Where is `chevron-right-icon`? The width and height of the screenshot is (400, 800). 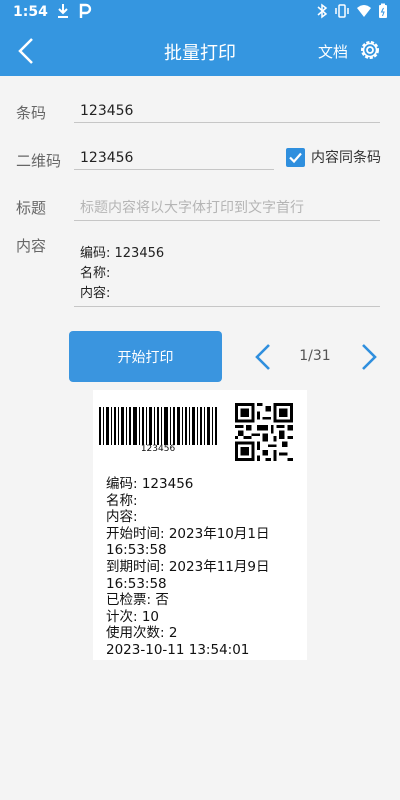
chevron-right-icon is located at coordinates (369, 357).